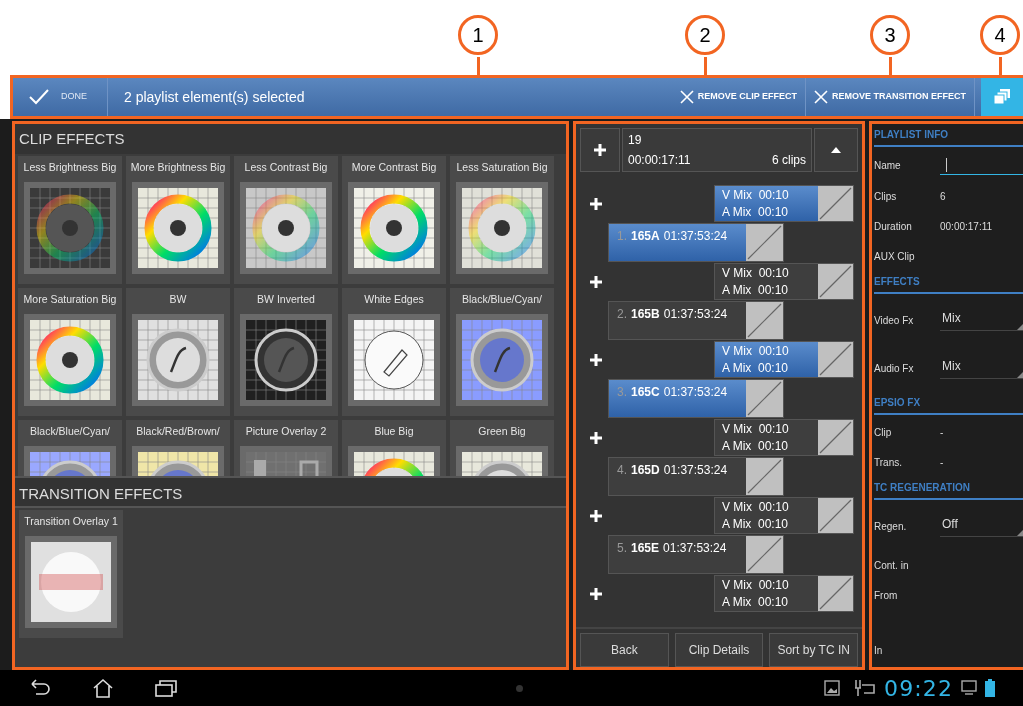 This screenshot has height=706, width=1023. I want to click on effect-tile: White Edges, so click(394, 352).